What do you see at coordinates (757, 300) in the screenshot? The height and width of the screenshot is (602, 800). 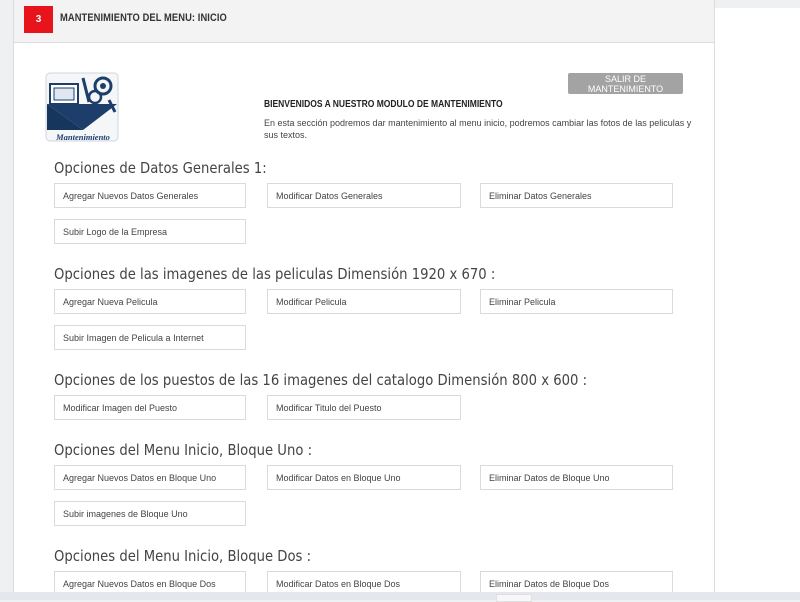 I see `page-background-right` at bounding box center [757, 300].